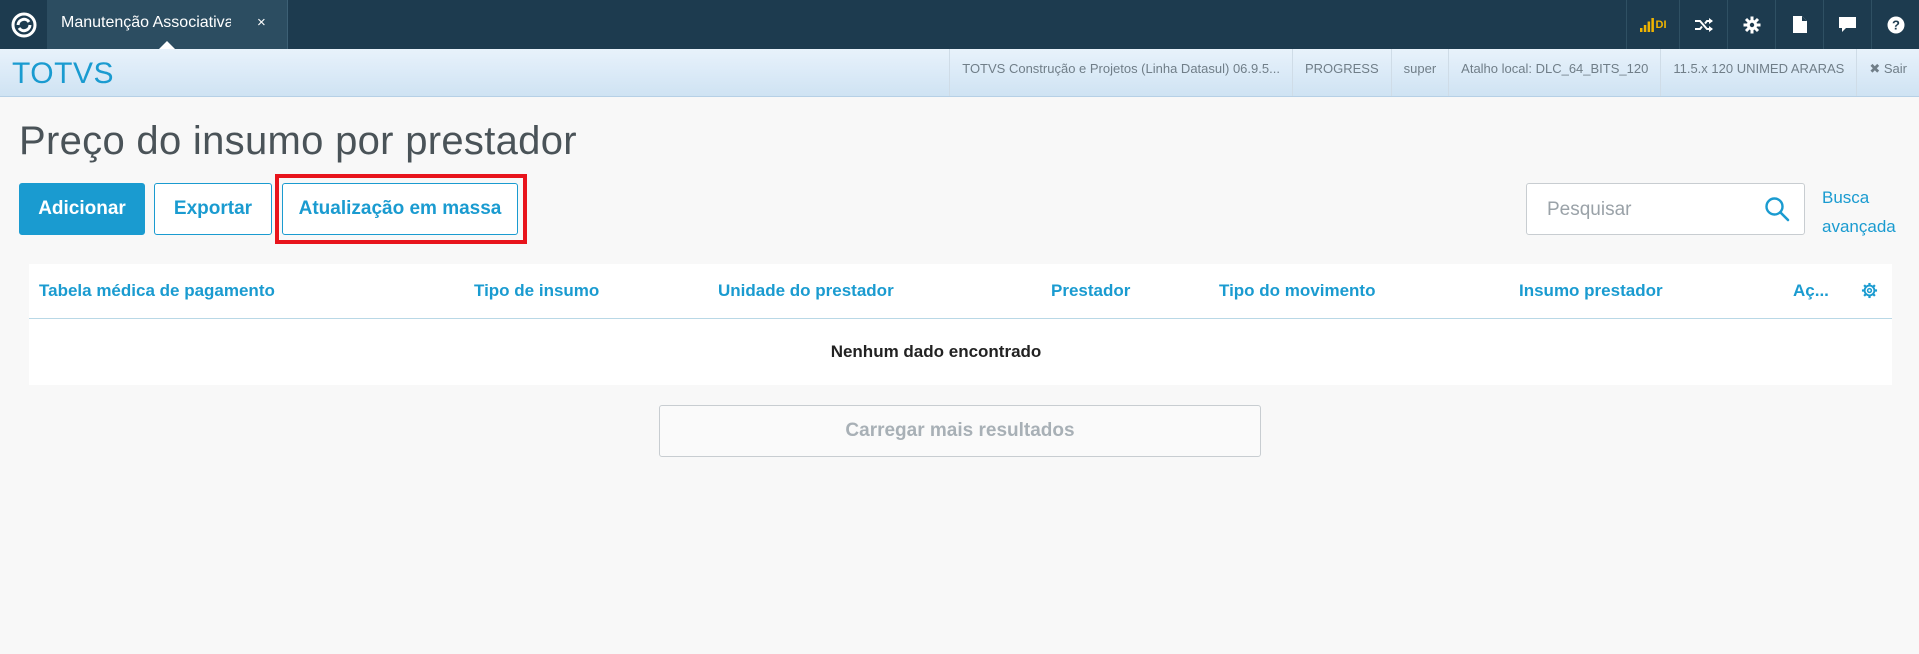  I want to click on tab-active-caret, so click(167, 45).